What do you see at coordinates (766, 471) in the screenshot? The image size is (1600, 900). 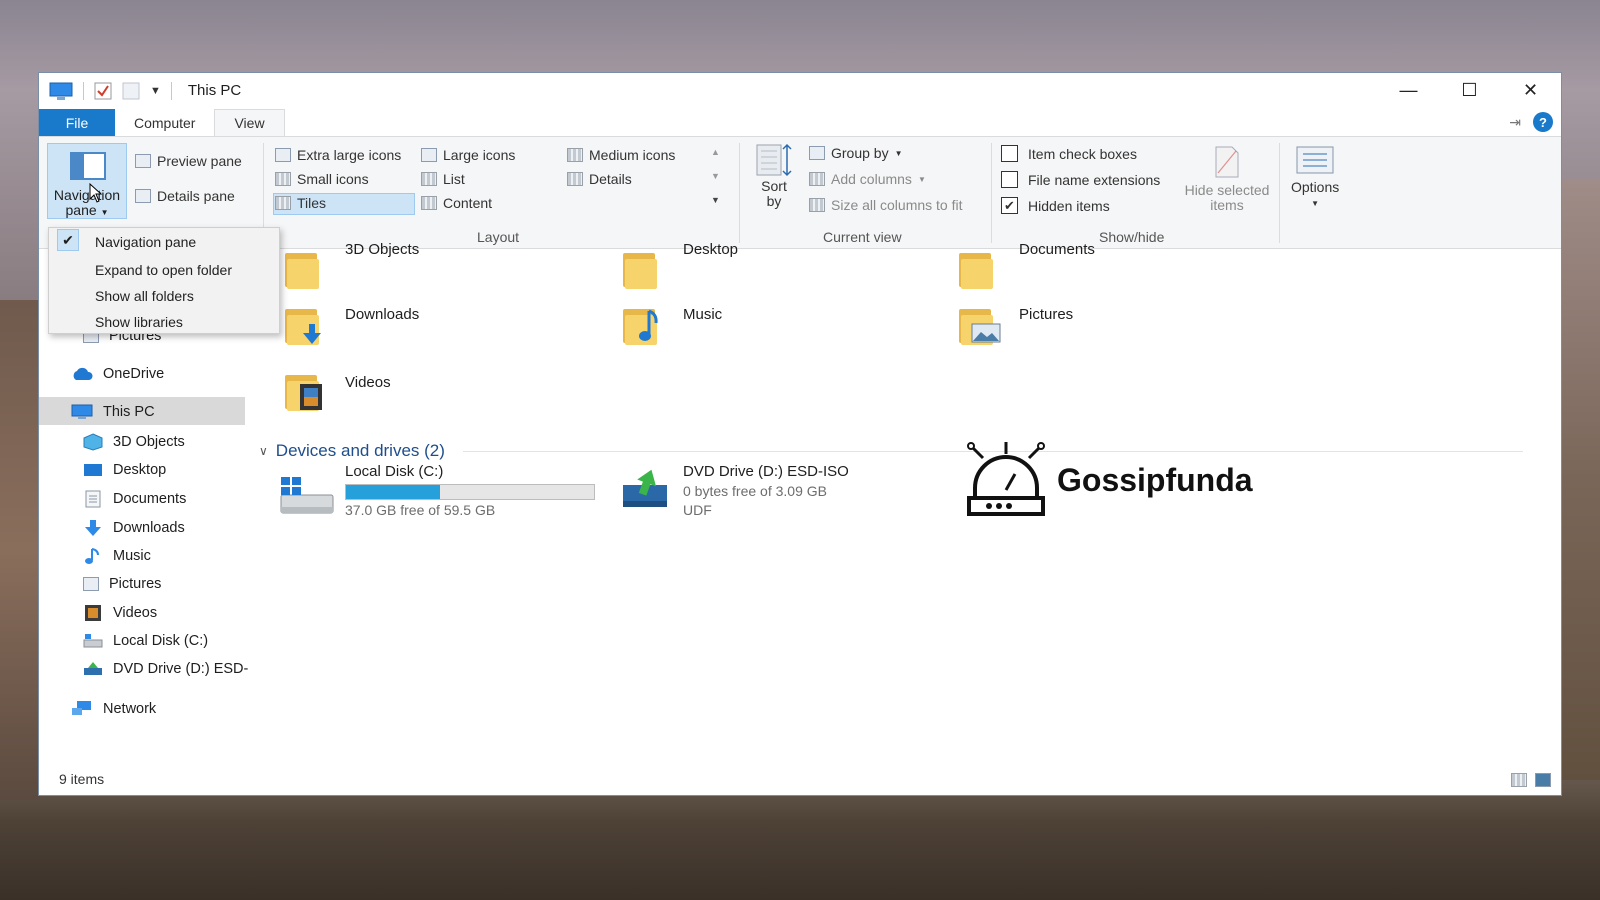 I see `drive-name: DVD Drive (D:) ESD-ISO` at bounding box center [766, 471].